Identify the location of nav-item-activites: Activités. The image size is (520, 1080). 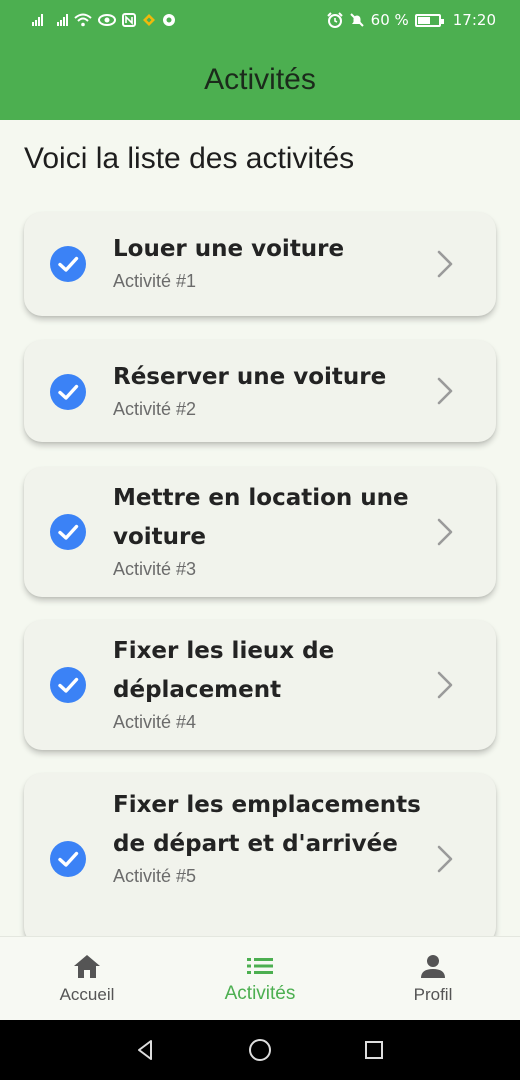
(260, 979).